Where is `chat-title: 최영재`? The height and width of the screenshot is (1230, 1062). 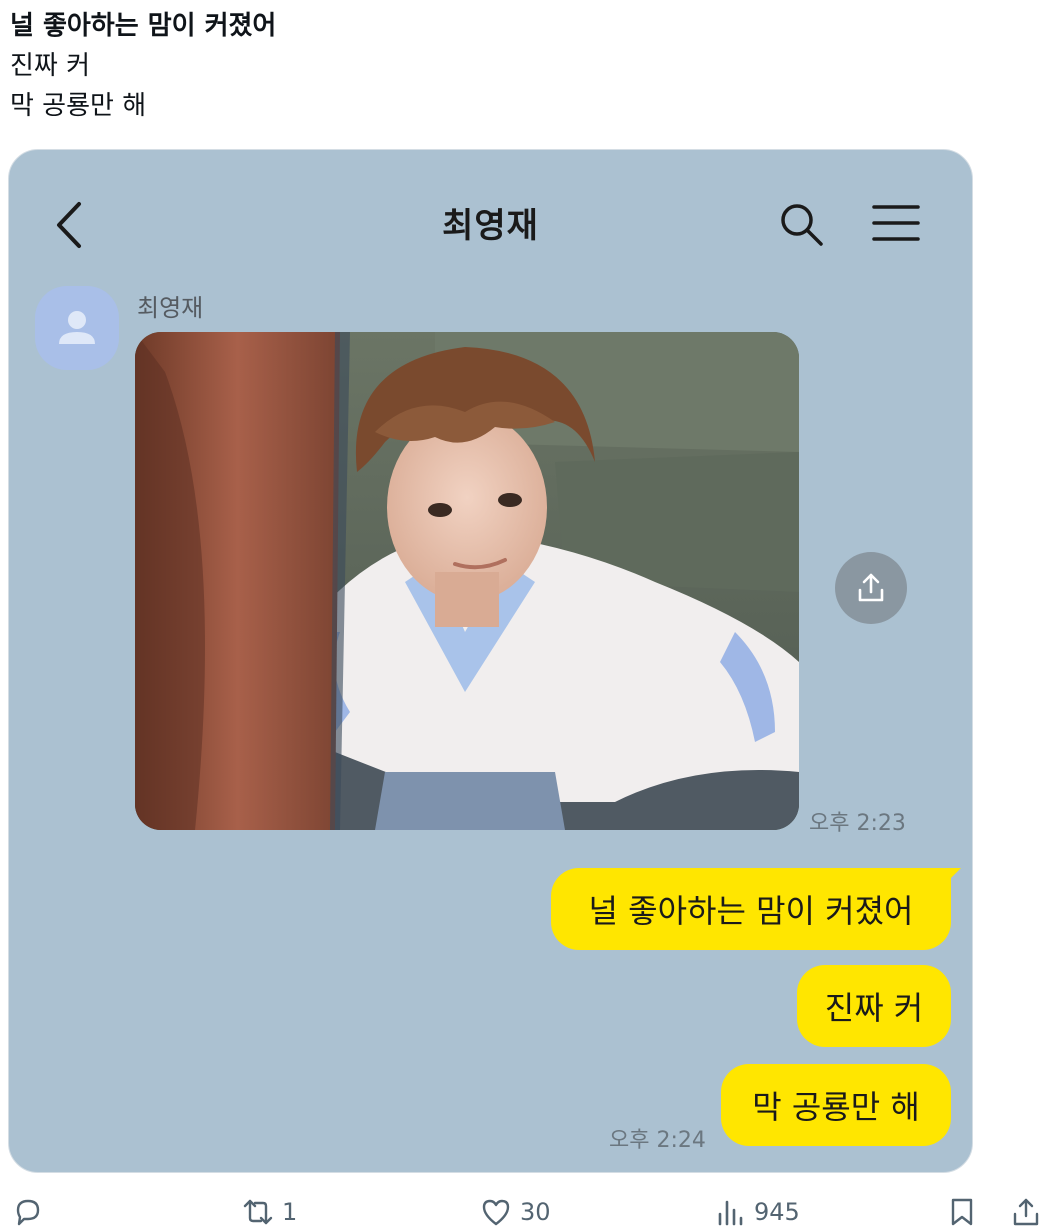
chat-title: 최영재 is located at coordinates (490, 226).